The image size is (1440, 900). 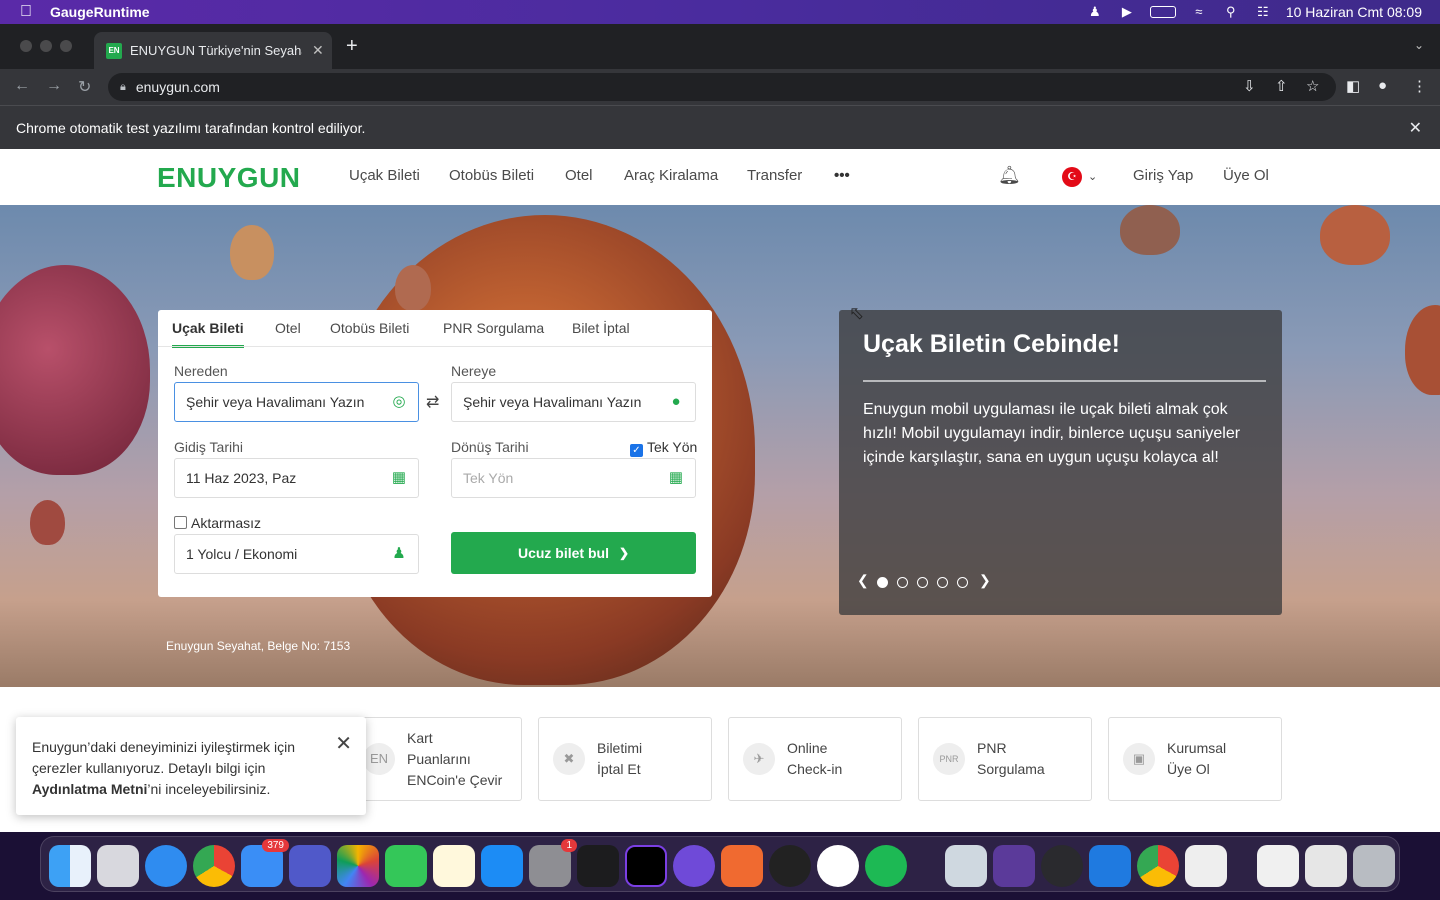 I want to click on nav-flight: Uçak Bileti, so click(x=384, y=175).